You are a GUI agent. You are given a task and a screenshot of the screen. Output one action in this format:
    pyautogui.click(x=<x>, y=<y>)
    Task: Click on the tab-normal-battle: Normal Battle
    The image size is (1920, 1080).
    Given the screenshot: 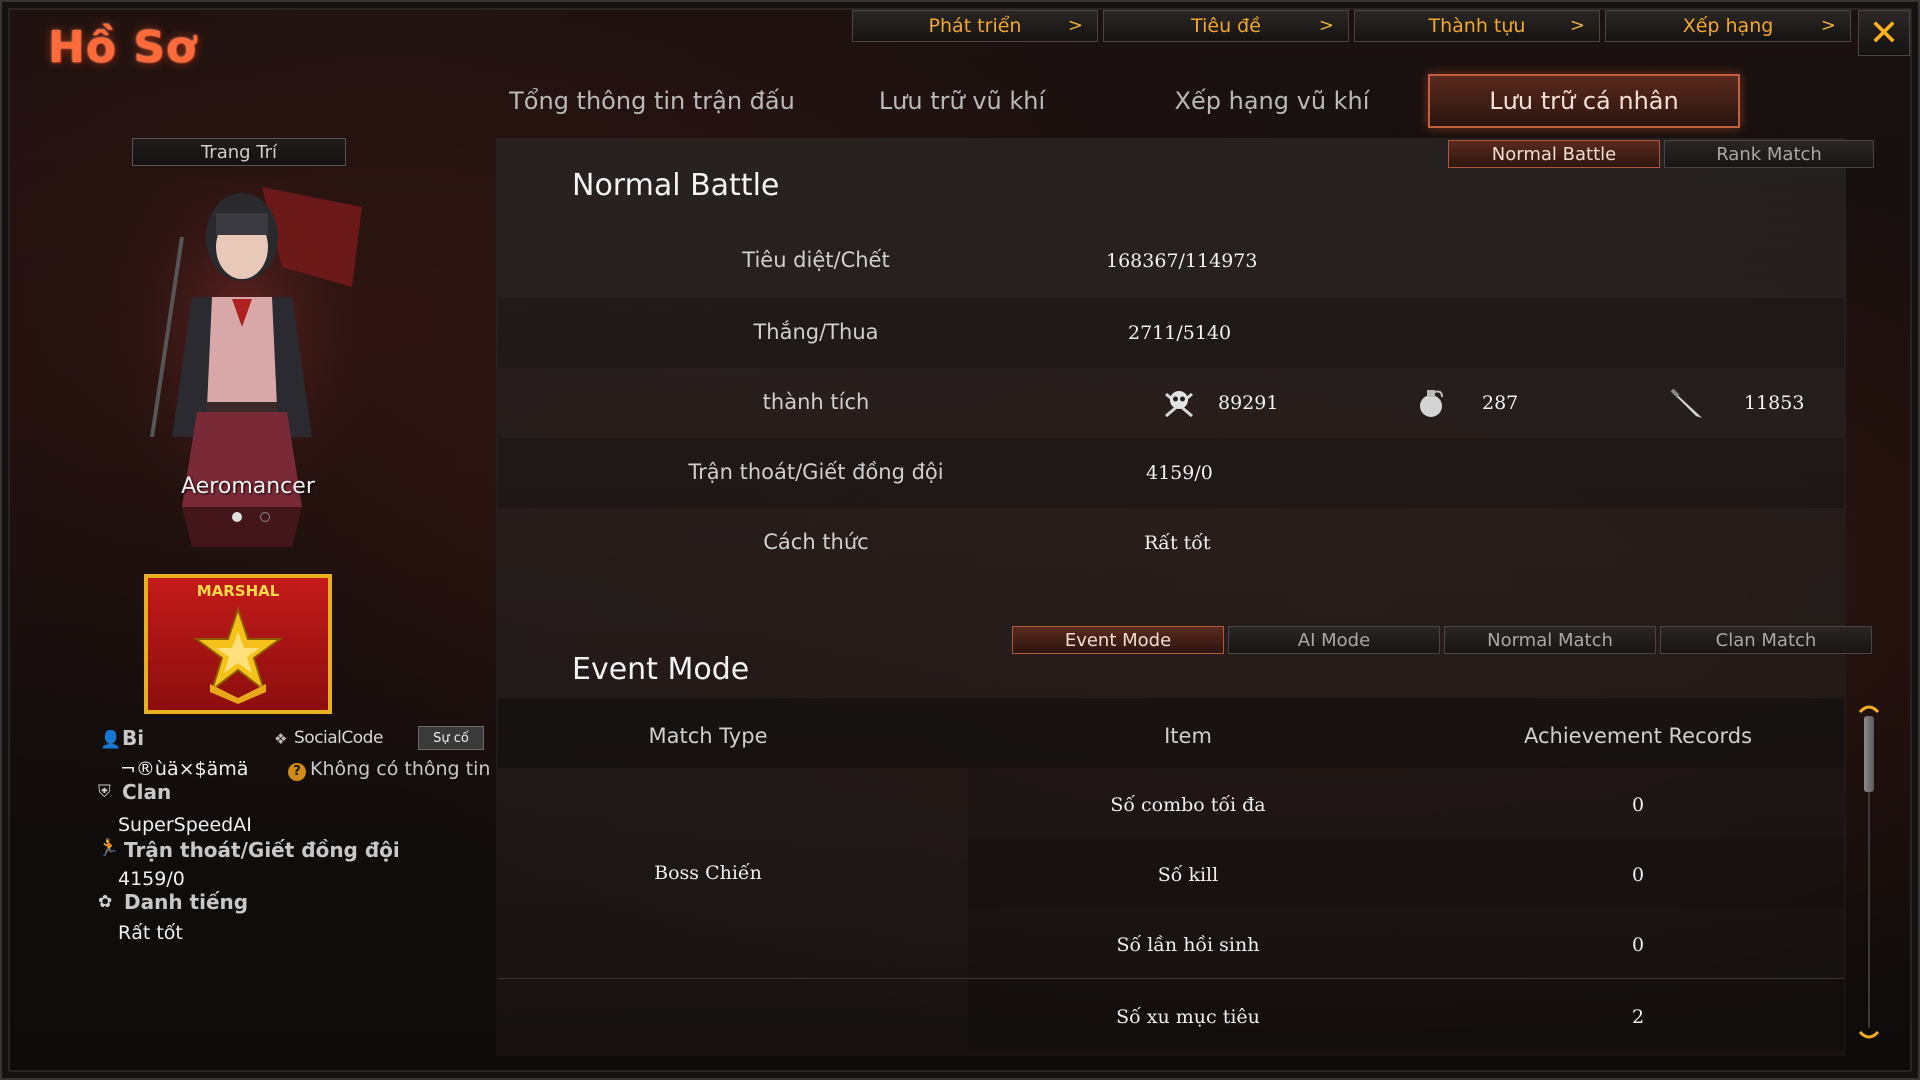 What is the action you would take?
    pyautogui.click(x=1554, y=154)
    